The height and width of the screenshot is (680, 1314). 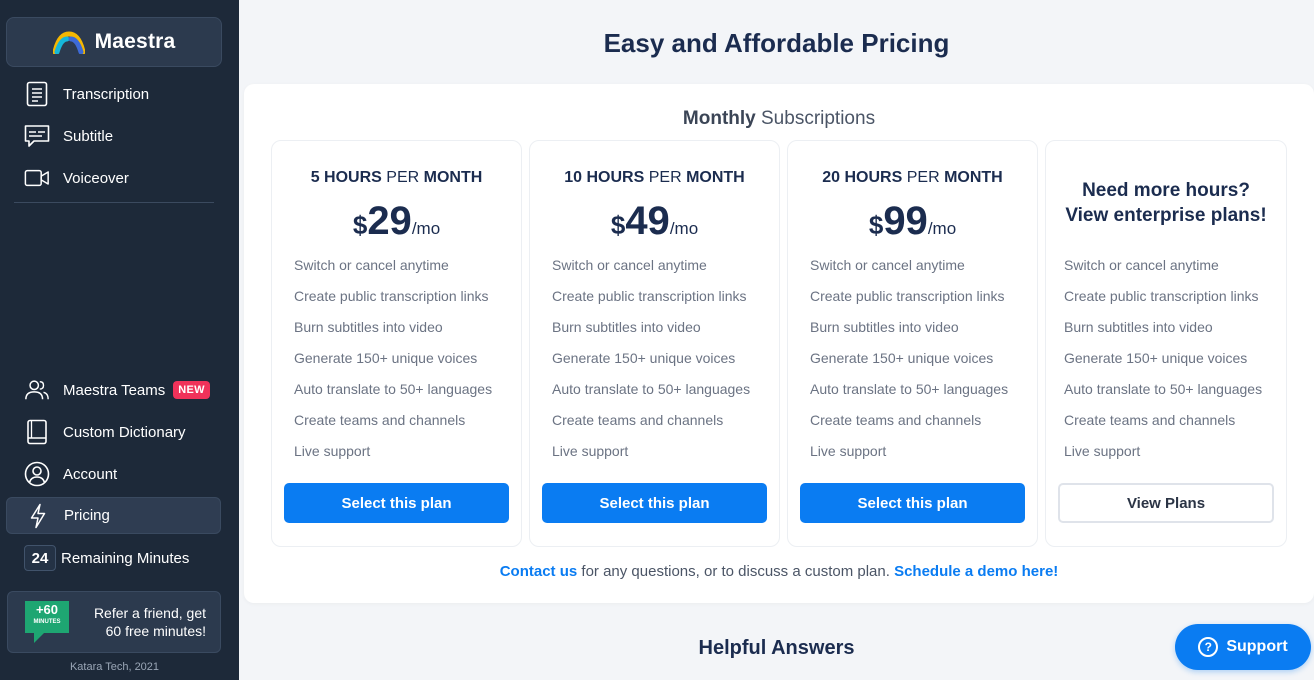 I want to click on plan-hours: 20 HOURS, so click(x=862, y=177).